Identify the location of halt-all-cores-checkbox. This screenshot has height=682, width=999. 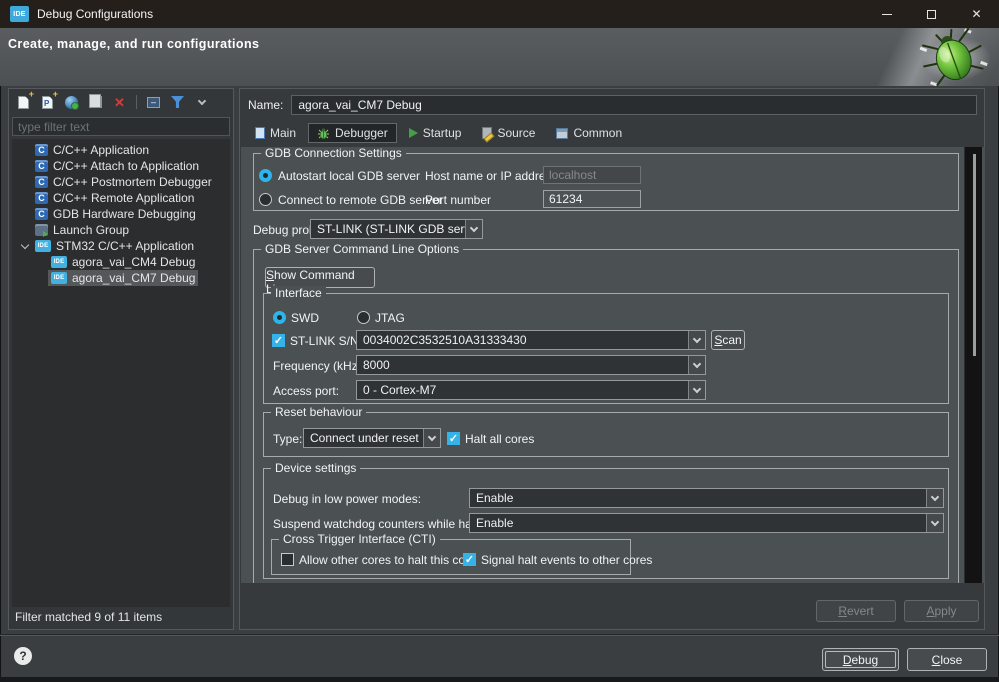
(453, 438).